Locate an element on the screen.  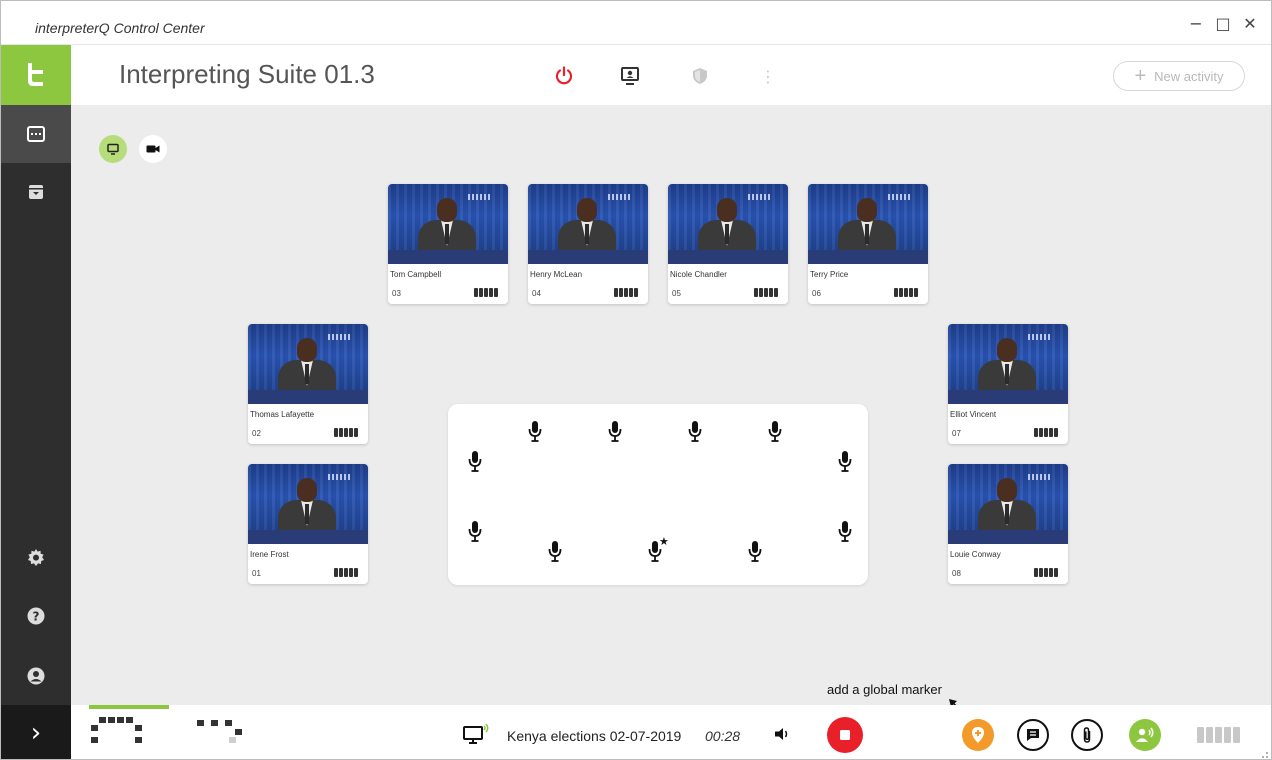
participant-name: Thomas Lafayette is located at coordinates (282, 414).